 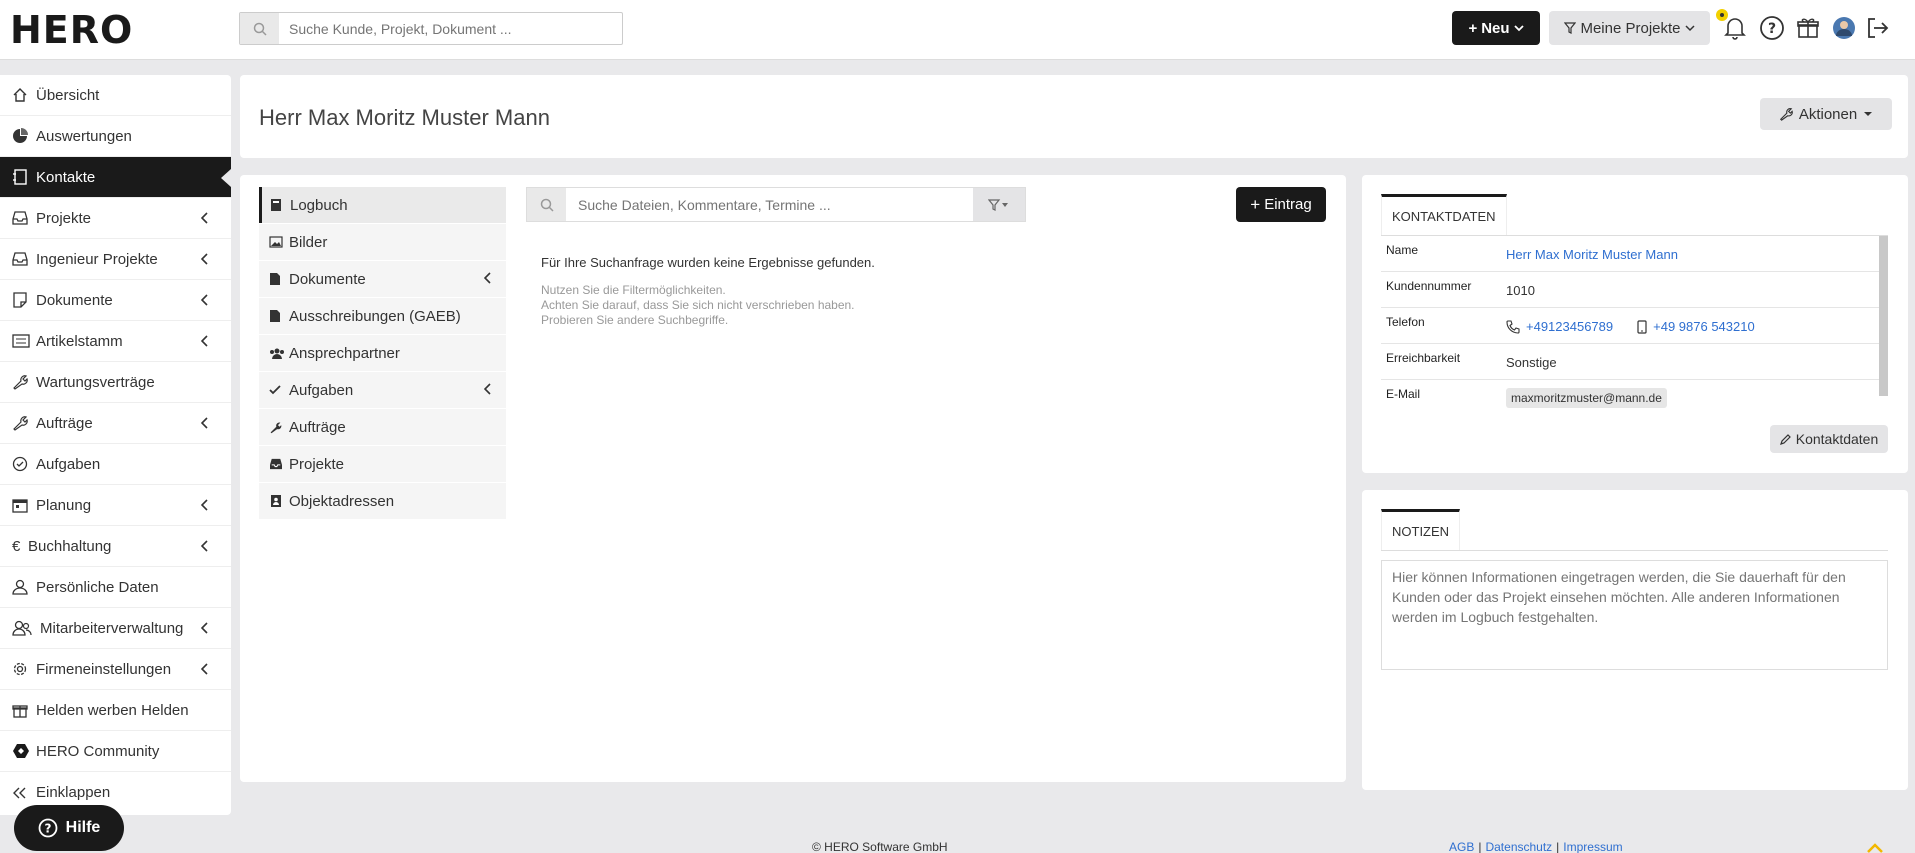 I want to click on sidebar-item-wartungsvertraege: Wartungsverträge, so click(x=115, y=382).